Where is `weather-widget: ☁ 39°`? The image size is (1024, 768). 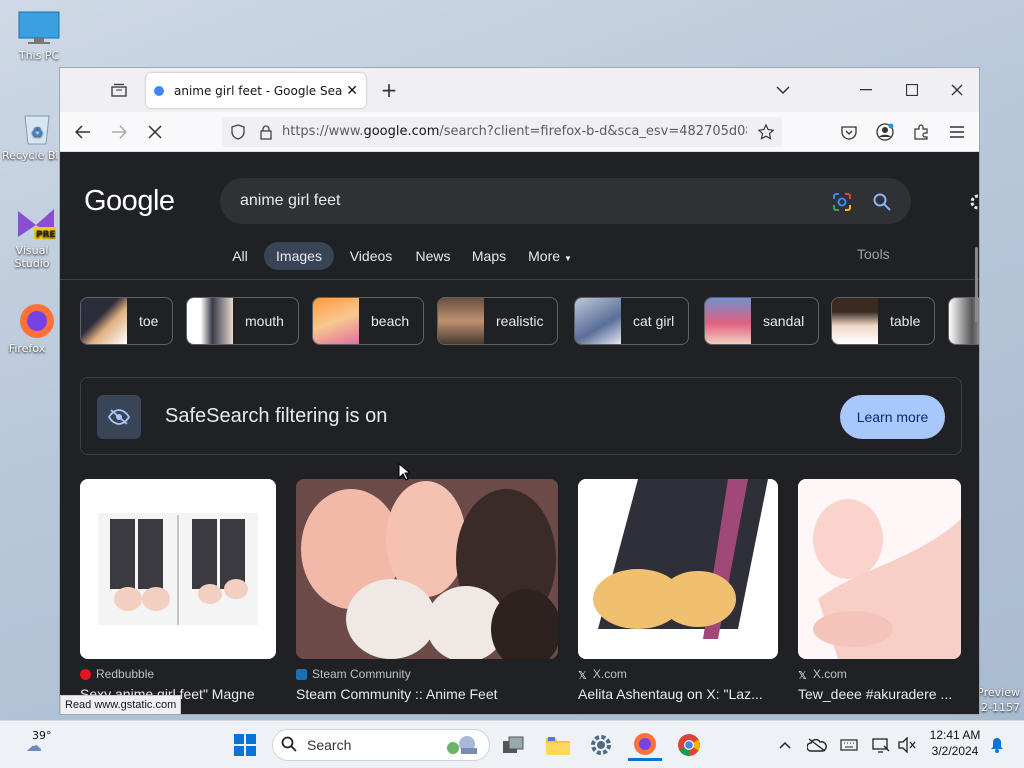
weather-widget: ☁ 39° is located at coordinates (34, 745).